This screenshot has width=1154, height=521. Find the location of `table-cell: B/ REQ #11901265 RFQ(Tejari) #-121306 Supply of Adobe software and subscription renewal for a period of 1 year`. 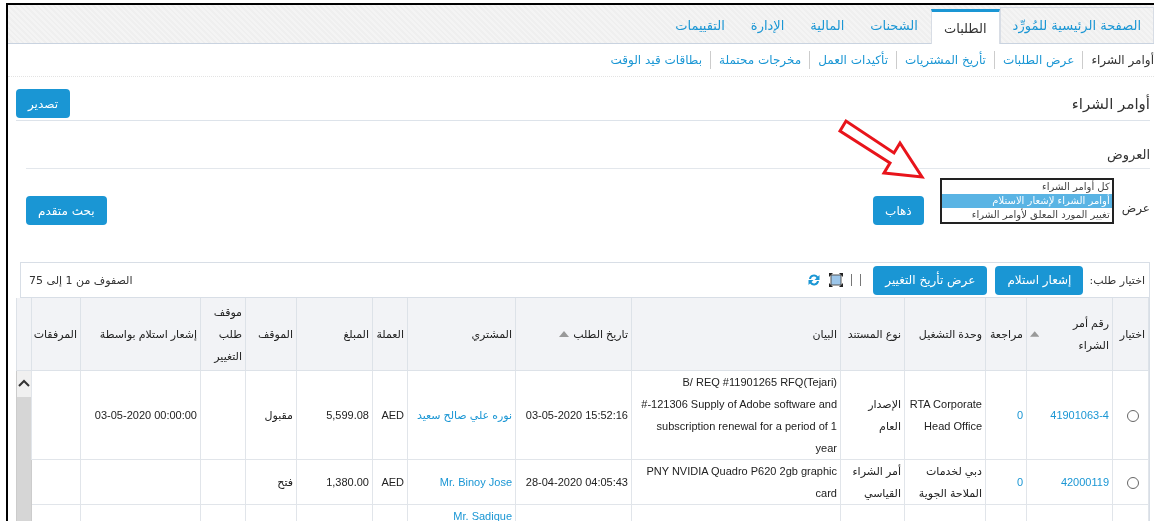

table-cell: B/ REQ #11901265 RFQ(Tejari) #-121306 Supply of Adobe software and subscription renewal for a period of 1 year is located at coordinates (739, 415).